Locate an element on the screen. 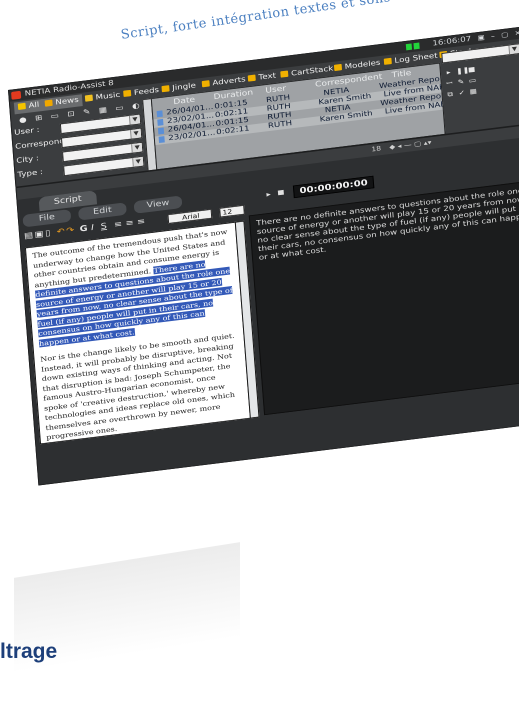 The image size is (519, 728). save-icon: ▣ is located at coordinates (39, 235).